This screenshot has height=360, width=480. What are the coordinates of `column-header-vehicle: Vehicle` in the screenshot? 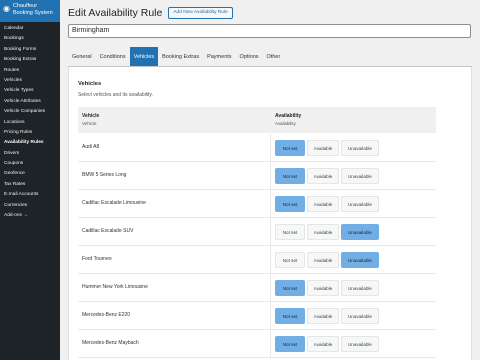 It's located at (91, 116).